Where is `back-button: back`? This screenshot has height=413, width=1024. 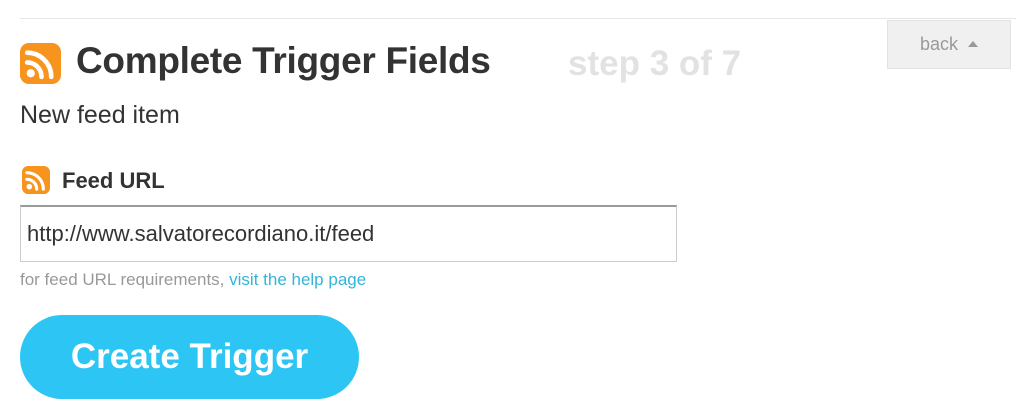 back-button: back is located at coordinates (949, 44).